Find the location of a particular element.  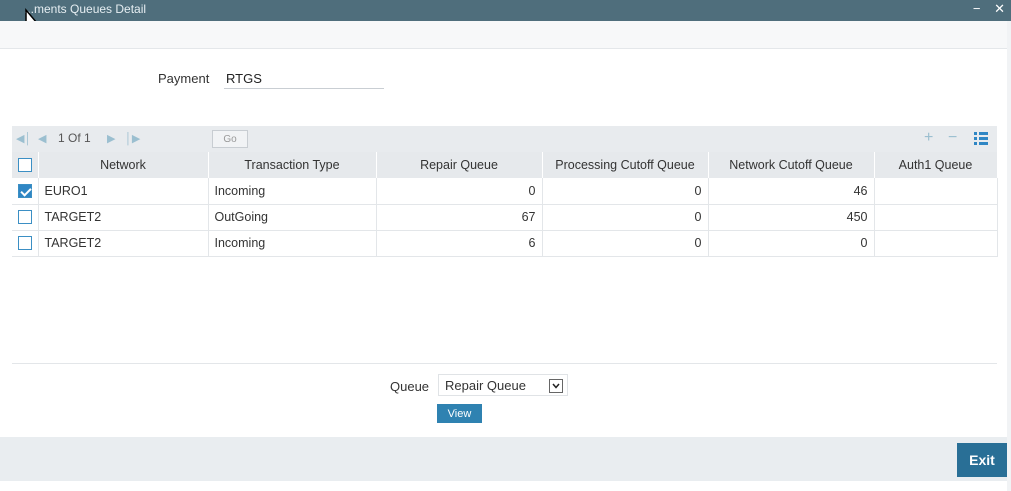

window-title: ...ments Queues Detail is located at coordinates (85, 9).